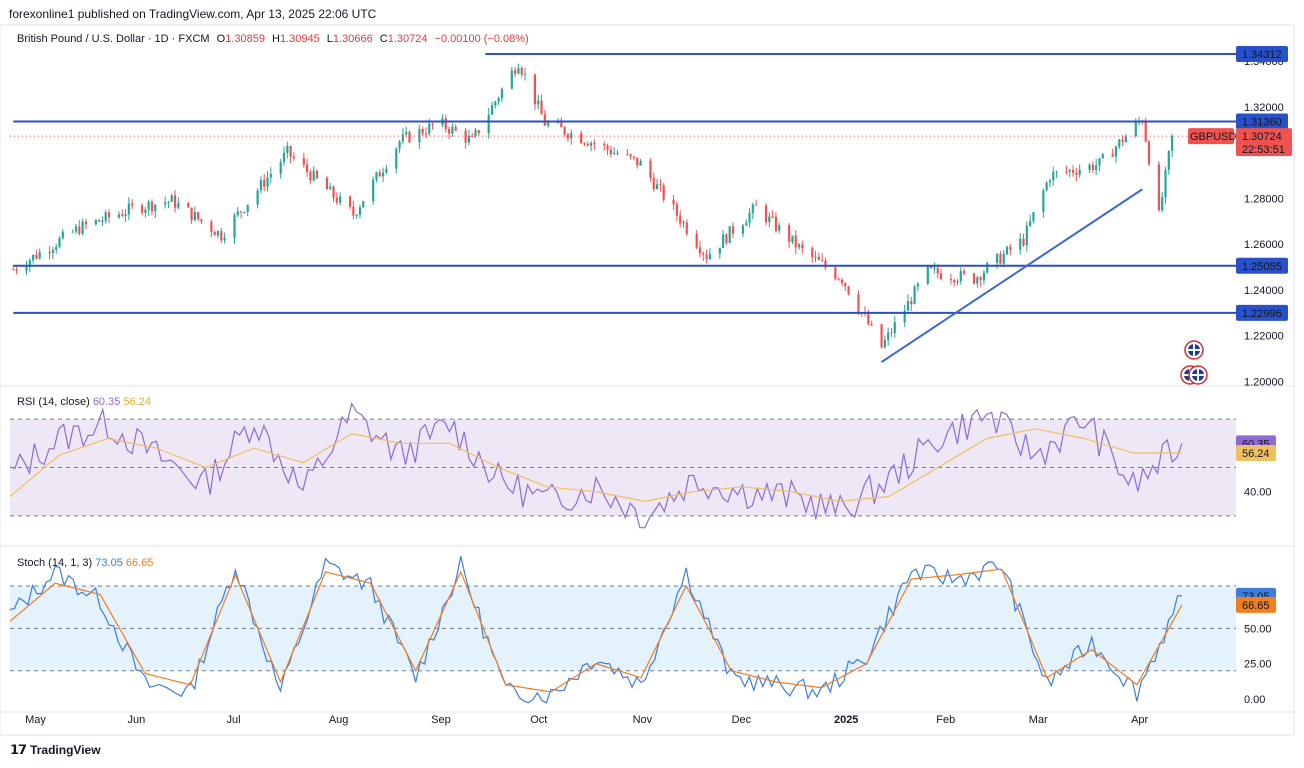 This screenshot has width=1304, height=768. Describe the element at coordinates (55, 750) in the screenshot. I see `tradingview-footer: 𝟭𝟳 TradingView` at that location.